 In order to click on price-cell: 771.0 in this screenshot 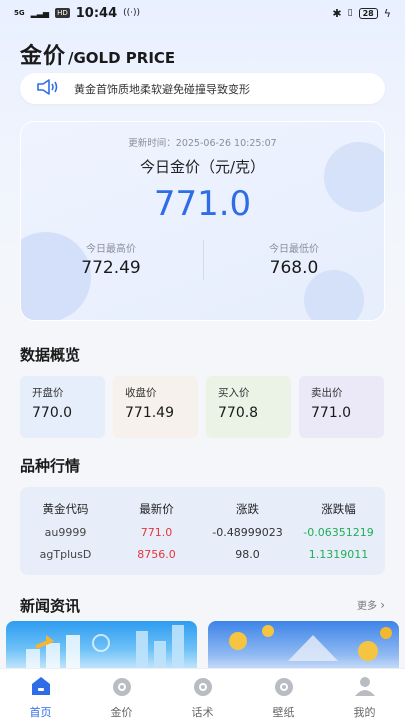, I will do `click(156, 532)`.